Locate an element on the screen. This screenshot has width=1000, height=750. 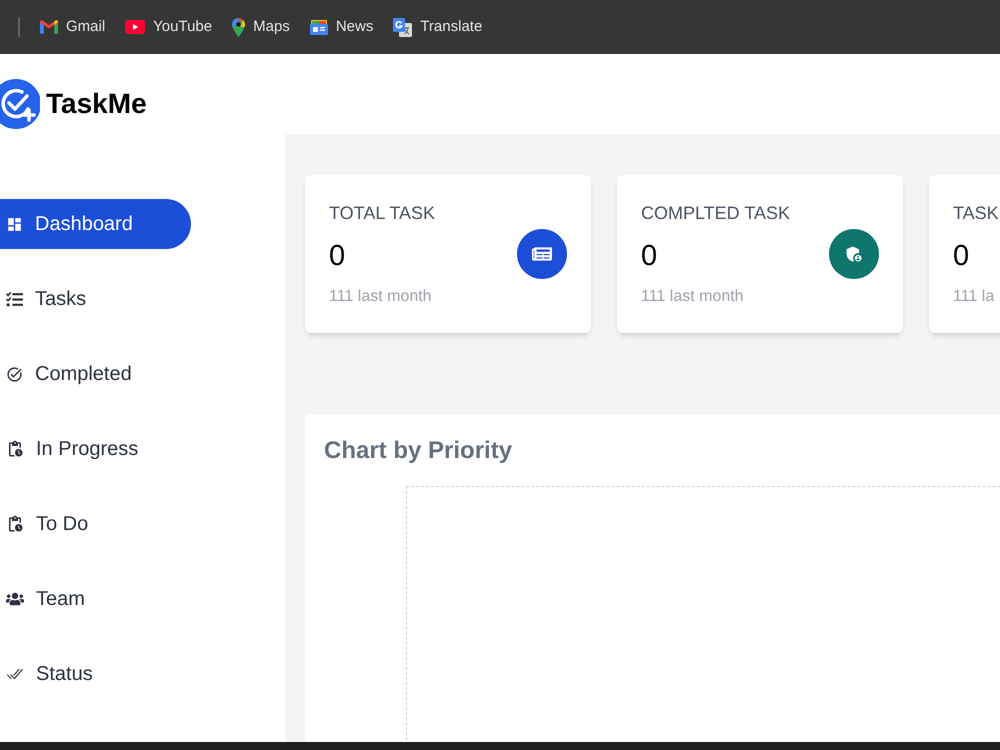
sidebar-item: In Progress is located at coordinates (95, 449).